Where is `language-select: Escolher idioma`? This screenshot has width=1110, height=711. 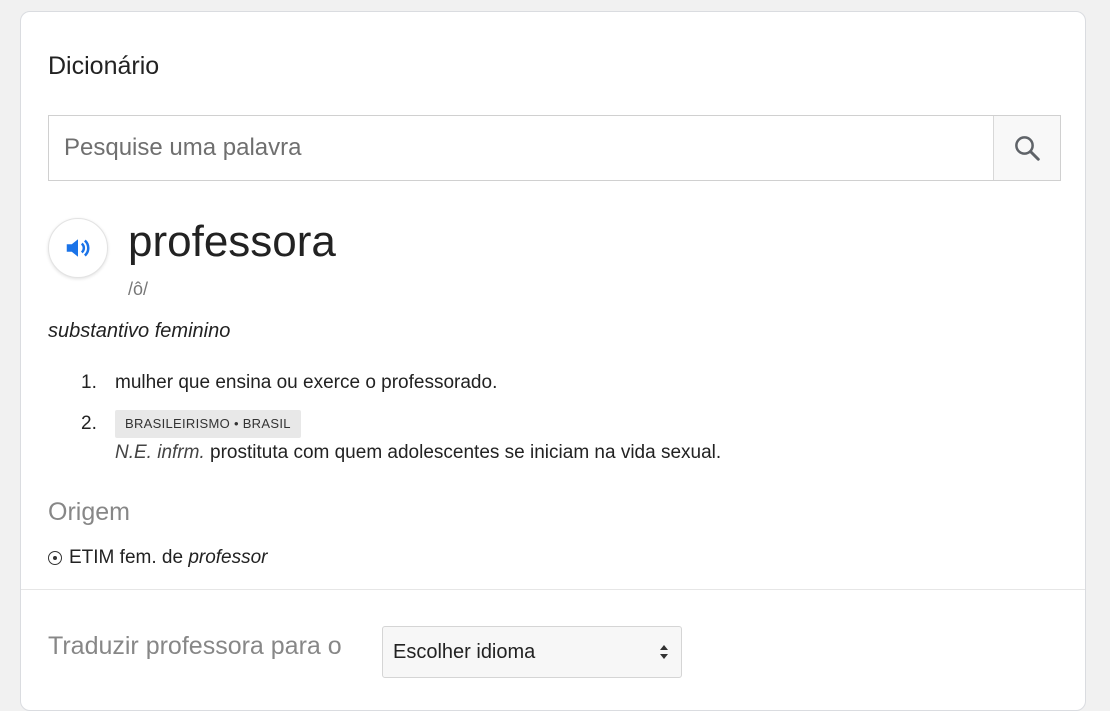 language-select: Escolher idioma is located at coordinates (532, 652).